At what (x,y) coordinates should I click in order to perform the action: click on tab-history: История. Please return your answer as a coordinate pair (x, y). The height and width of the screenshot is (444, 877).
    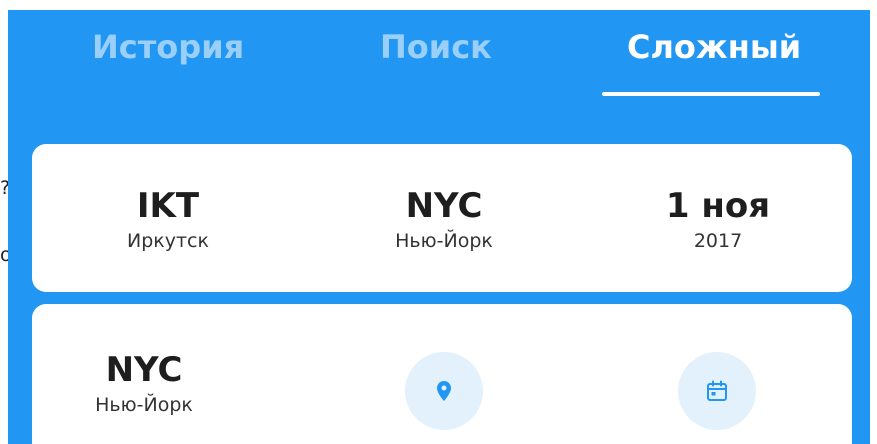
    Looking at the image, I should click on (168, 47).